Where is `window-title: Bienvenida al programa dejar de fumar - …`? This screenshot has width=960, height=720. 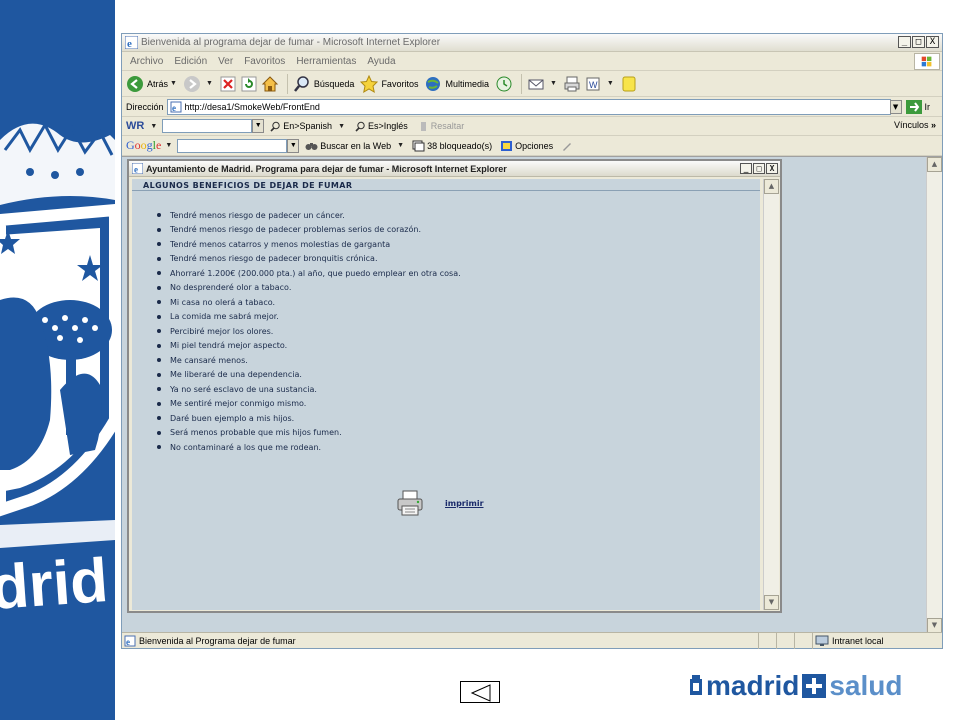
window-title: Bienvenida al programa dejar de fumar - … is located at coordinates (291, 42).